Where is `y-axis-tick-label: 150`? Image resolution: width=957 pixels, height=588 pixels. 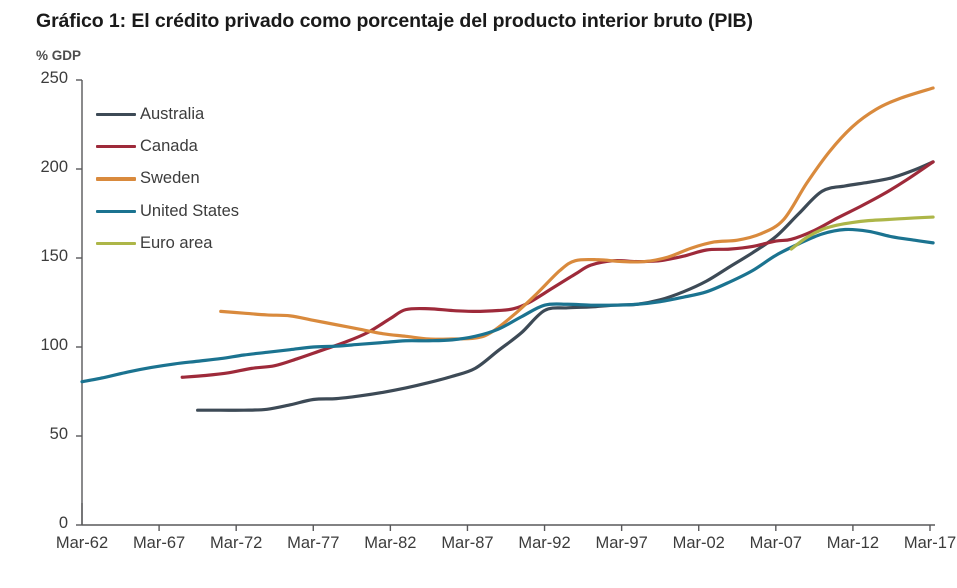 y-axis-tick-label: 150 is located at coordinates (54, 256).